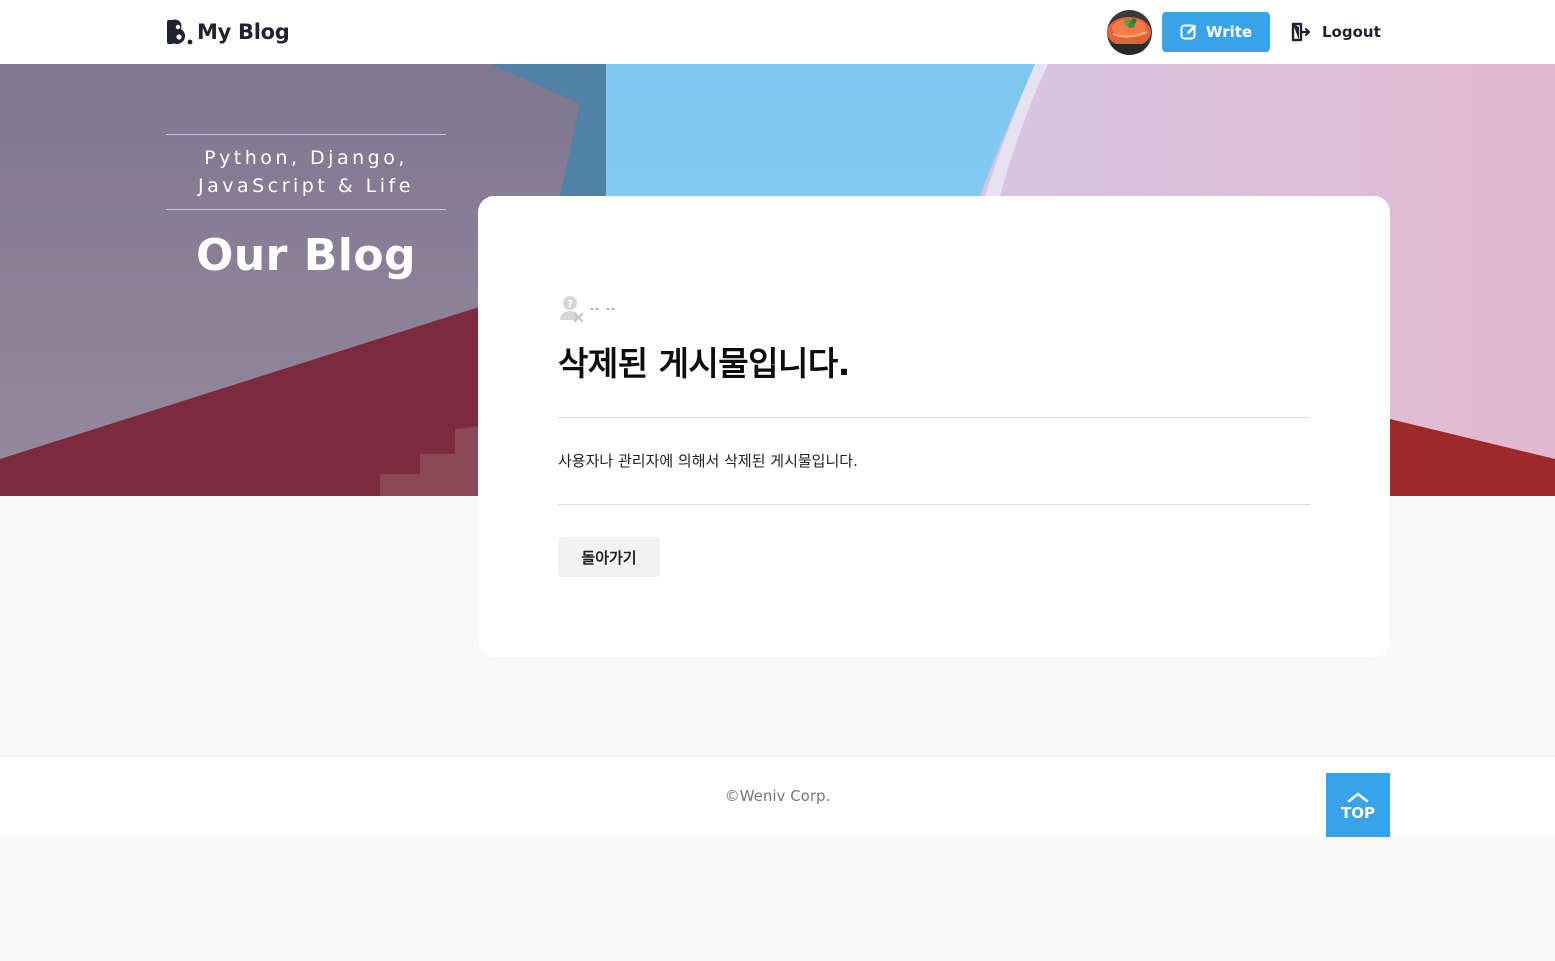 Image resolution: width=1555 pixels, height=961 pixels. I want to click on logout-button-label: Logout, so click(1351, 32).